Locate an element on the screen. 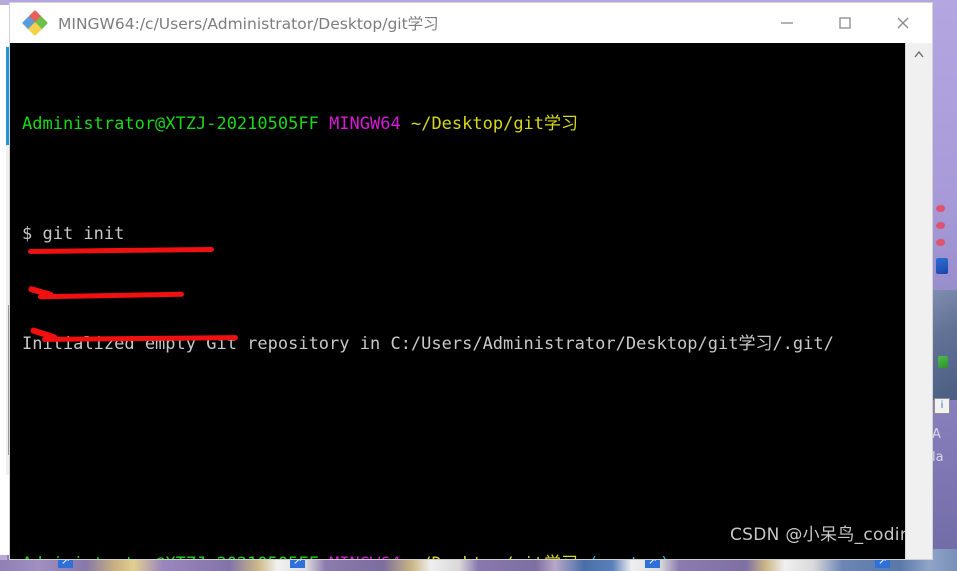  prompt-shell: MINGW64 is located at coordinates (365, 124).